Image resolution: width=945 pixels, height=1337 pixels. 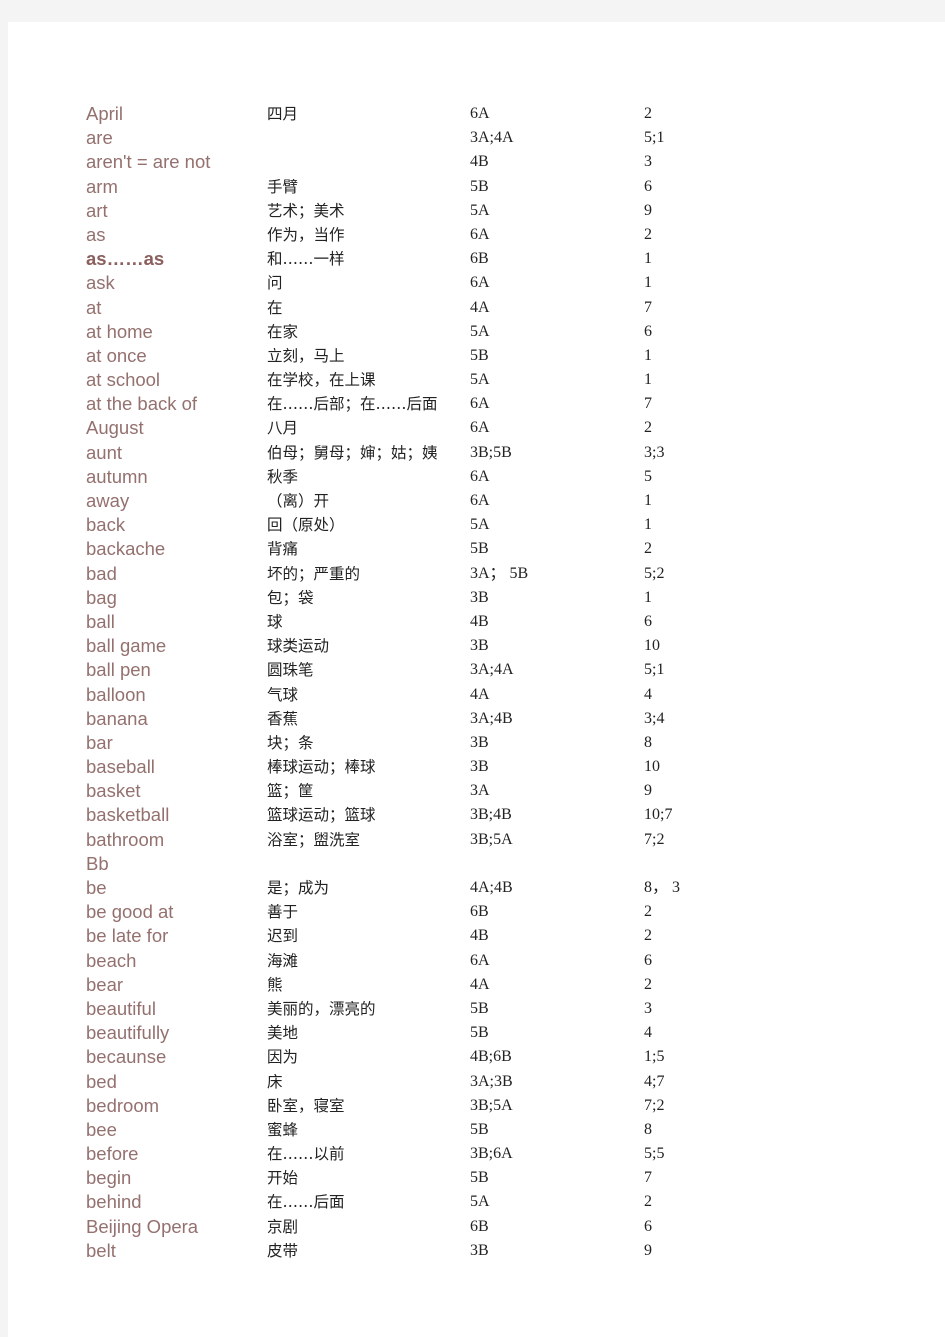 I want to click on meaning-cell: 问, so click(x=275, y=283).